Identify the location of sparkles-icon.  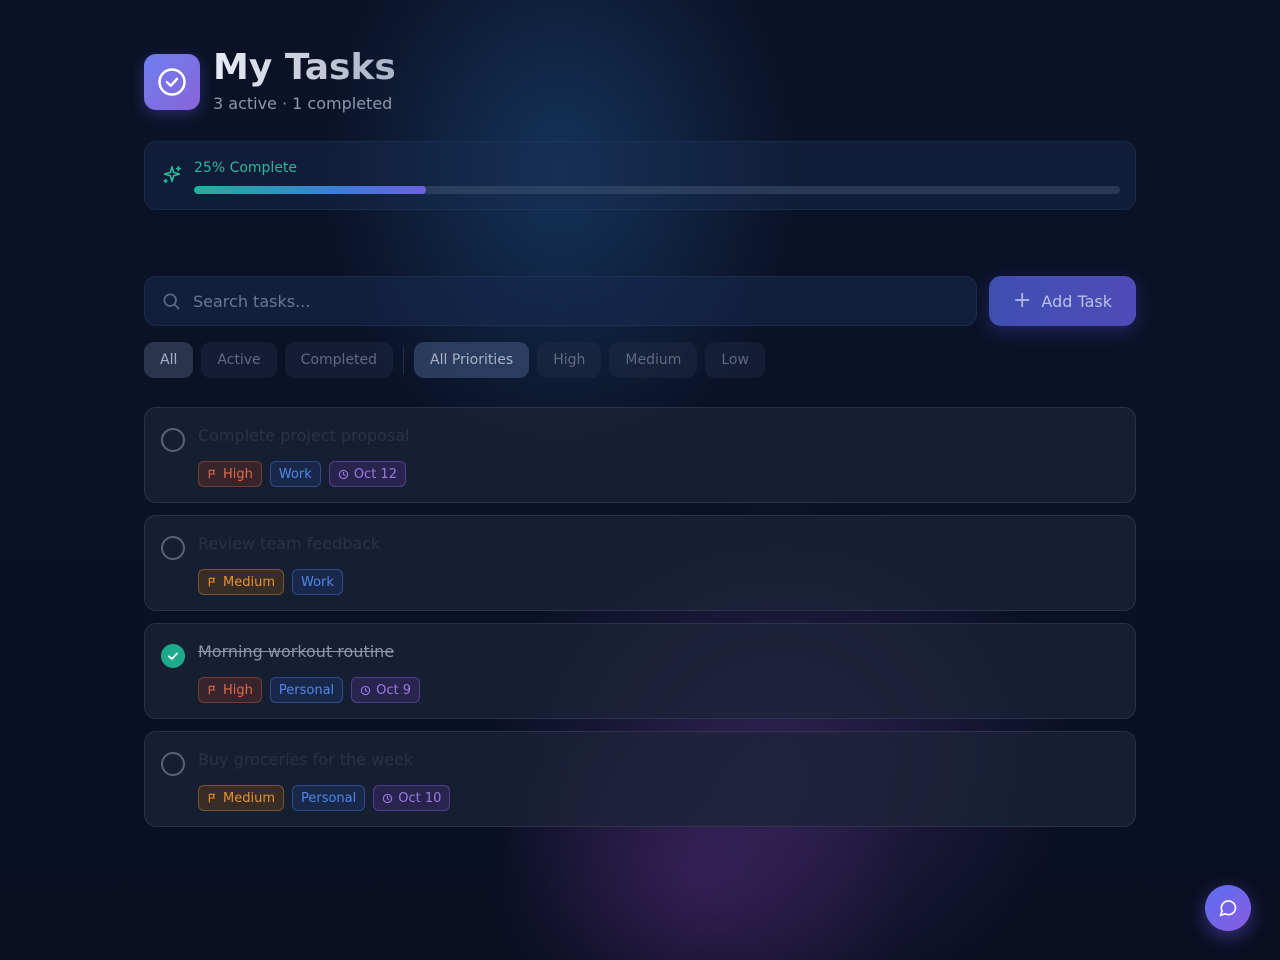
(172, 174).